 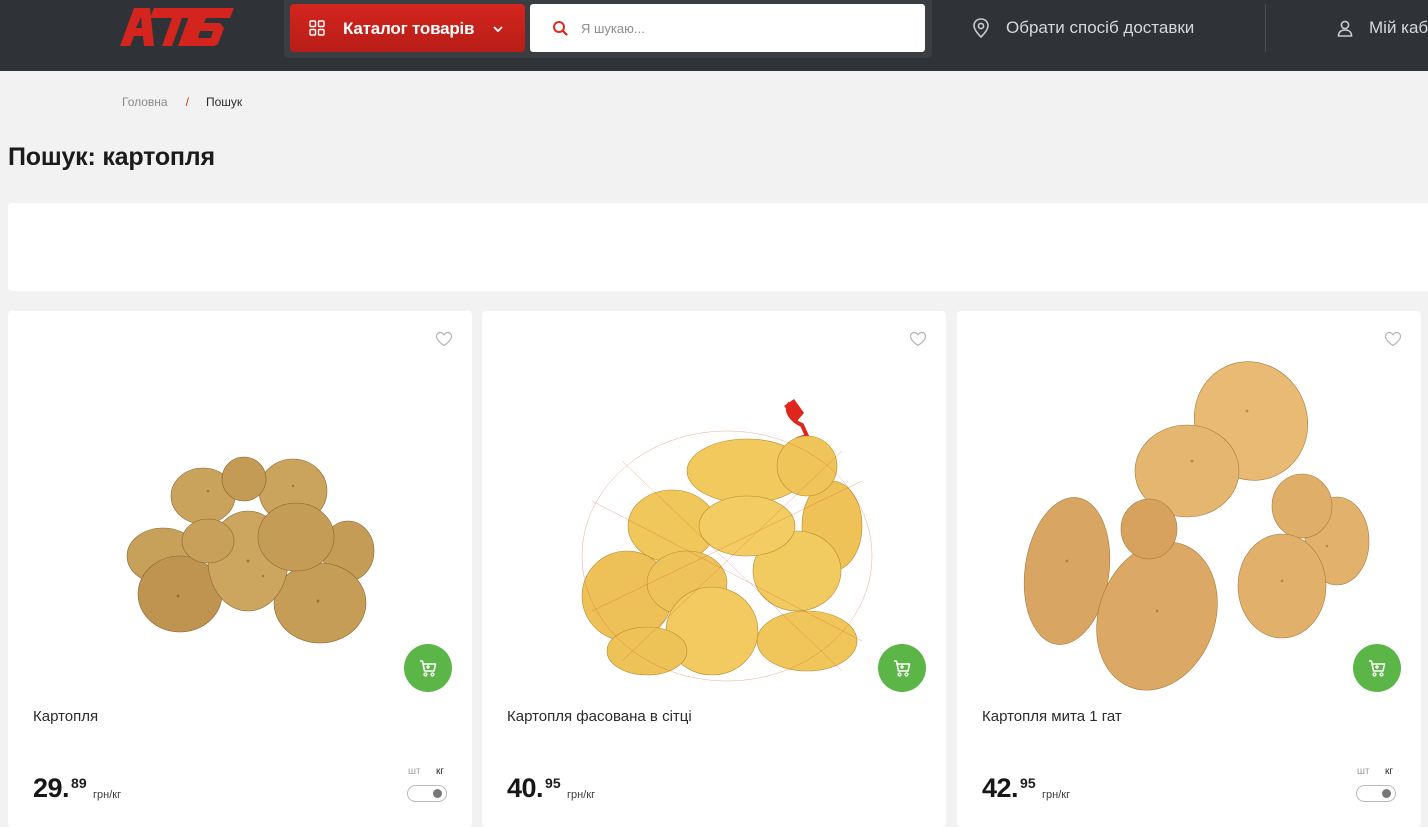 What do you see at coordinates (525, 788) in the screenshot?
I see `price-main: 40.` at bounding box center [525, 788].